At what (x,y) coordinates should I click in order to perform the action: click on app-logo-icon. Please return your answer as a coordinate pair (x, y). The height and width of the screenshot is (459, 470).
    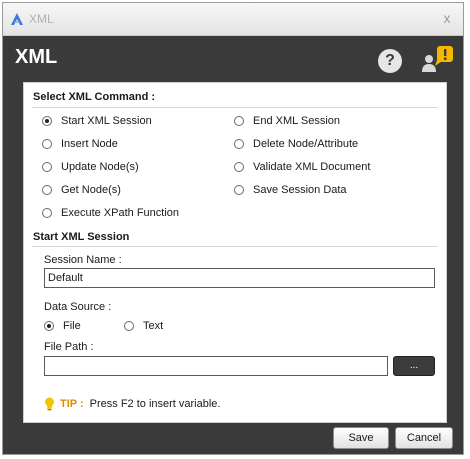
    Looking at the image, I should click on (17, 19).